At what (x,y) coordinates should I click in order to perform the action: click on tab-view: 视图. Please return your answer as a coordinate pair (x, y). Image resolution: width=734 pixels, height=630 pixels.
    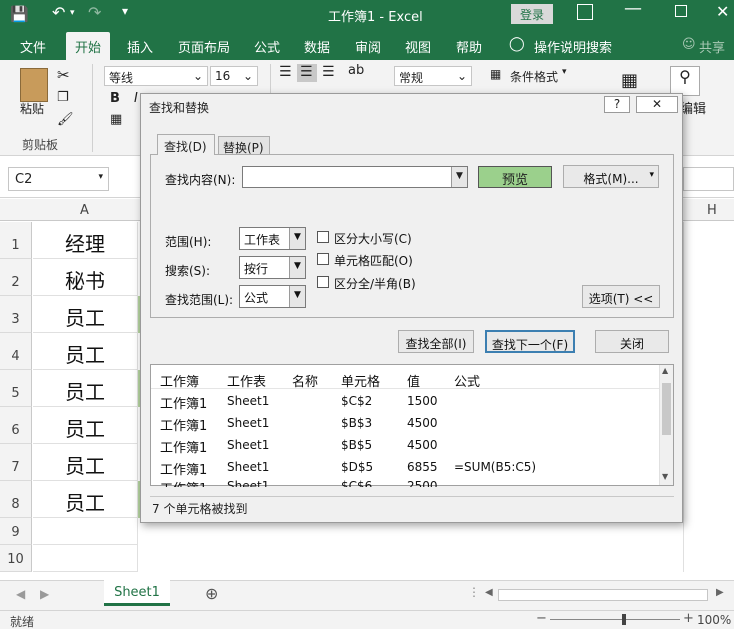
    Looking at the image, I should click on (418, 46).